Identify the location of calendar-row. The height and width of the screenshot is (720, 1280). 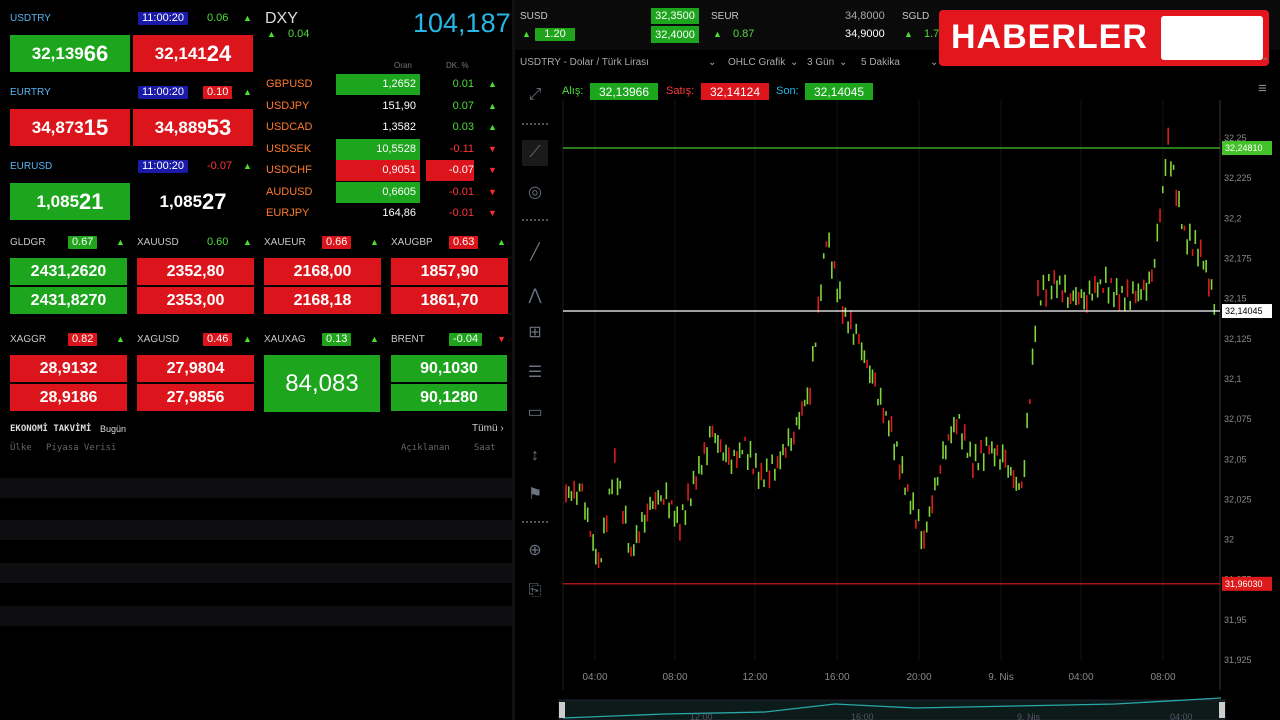
(256, 488).